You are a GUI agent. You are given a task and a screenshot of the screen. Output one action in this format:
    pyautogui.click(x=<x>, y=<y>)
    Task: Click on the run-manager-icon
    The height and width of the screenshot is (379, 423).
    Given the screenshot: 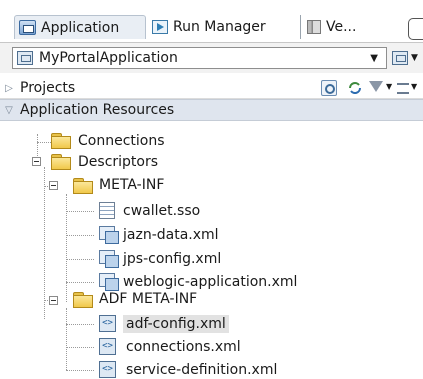 What is the action you would take?
    pyautogui.click(x=160, y=27)
    